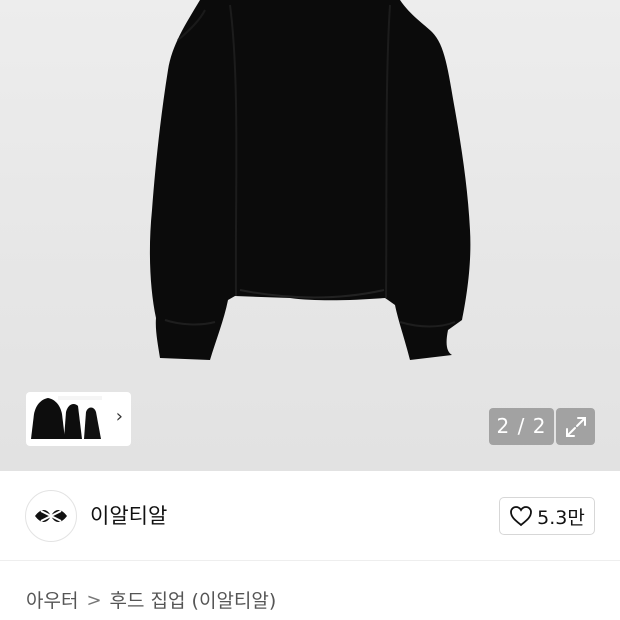 This screenshot has height=620, width=620. Describe the element at coordinates (66, 417) in the screenshot. I see `product-thumbnail` at that location.